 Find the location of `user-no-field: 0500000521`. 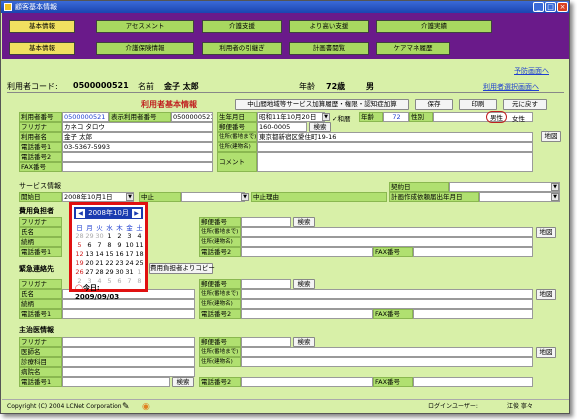

user-no-field: 0500000521 is located at coordinates (85, 117).